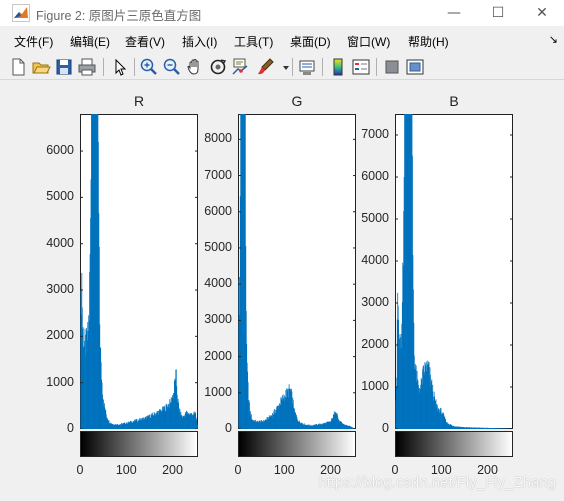 The image size is (564, 501). What do you see at coordinates (145, 41) in the screenshot?
I see `menu-view: 查看(V)` at bounding box center [145, 41].